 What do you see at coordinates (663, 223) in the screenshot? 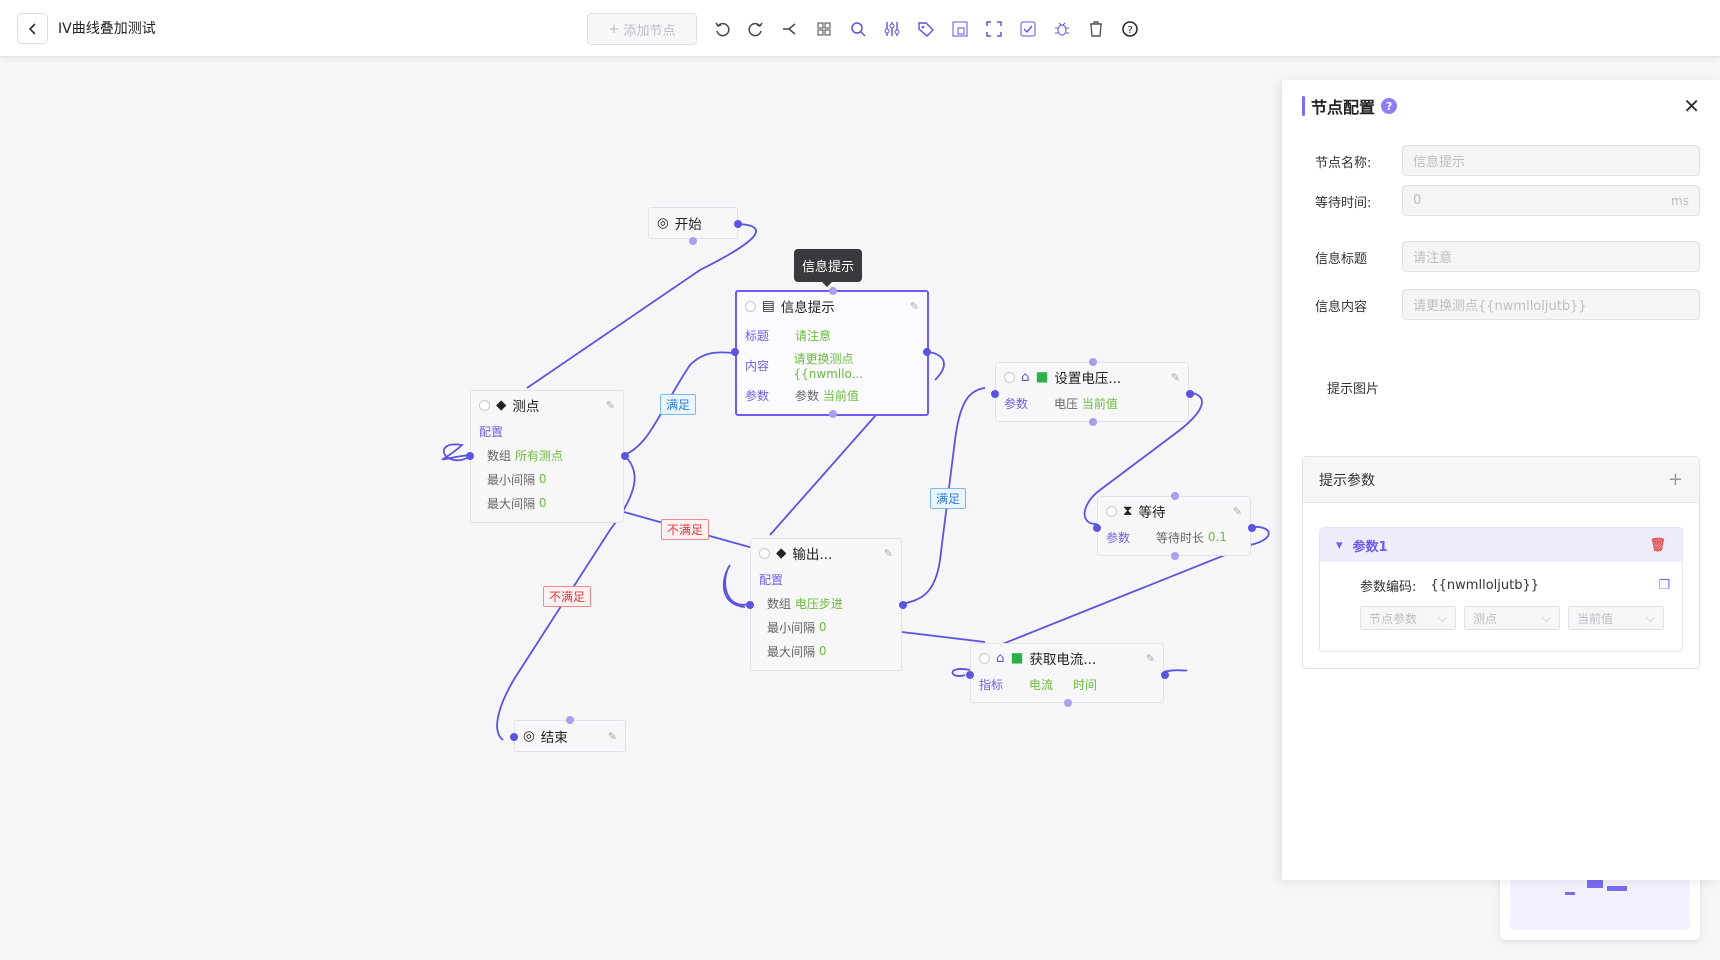
I see `start-icon: ◎` at bounding box center [663, 223].